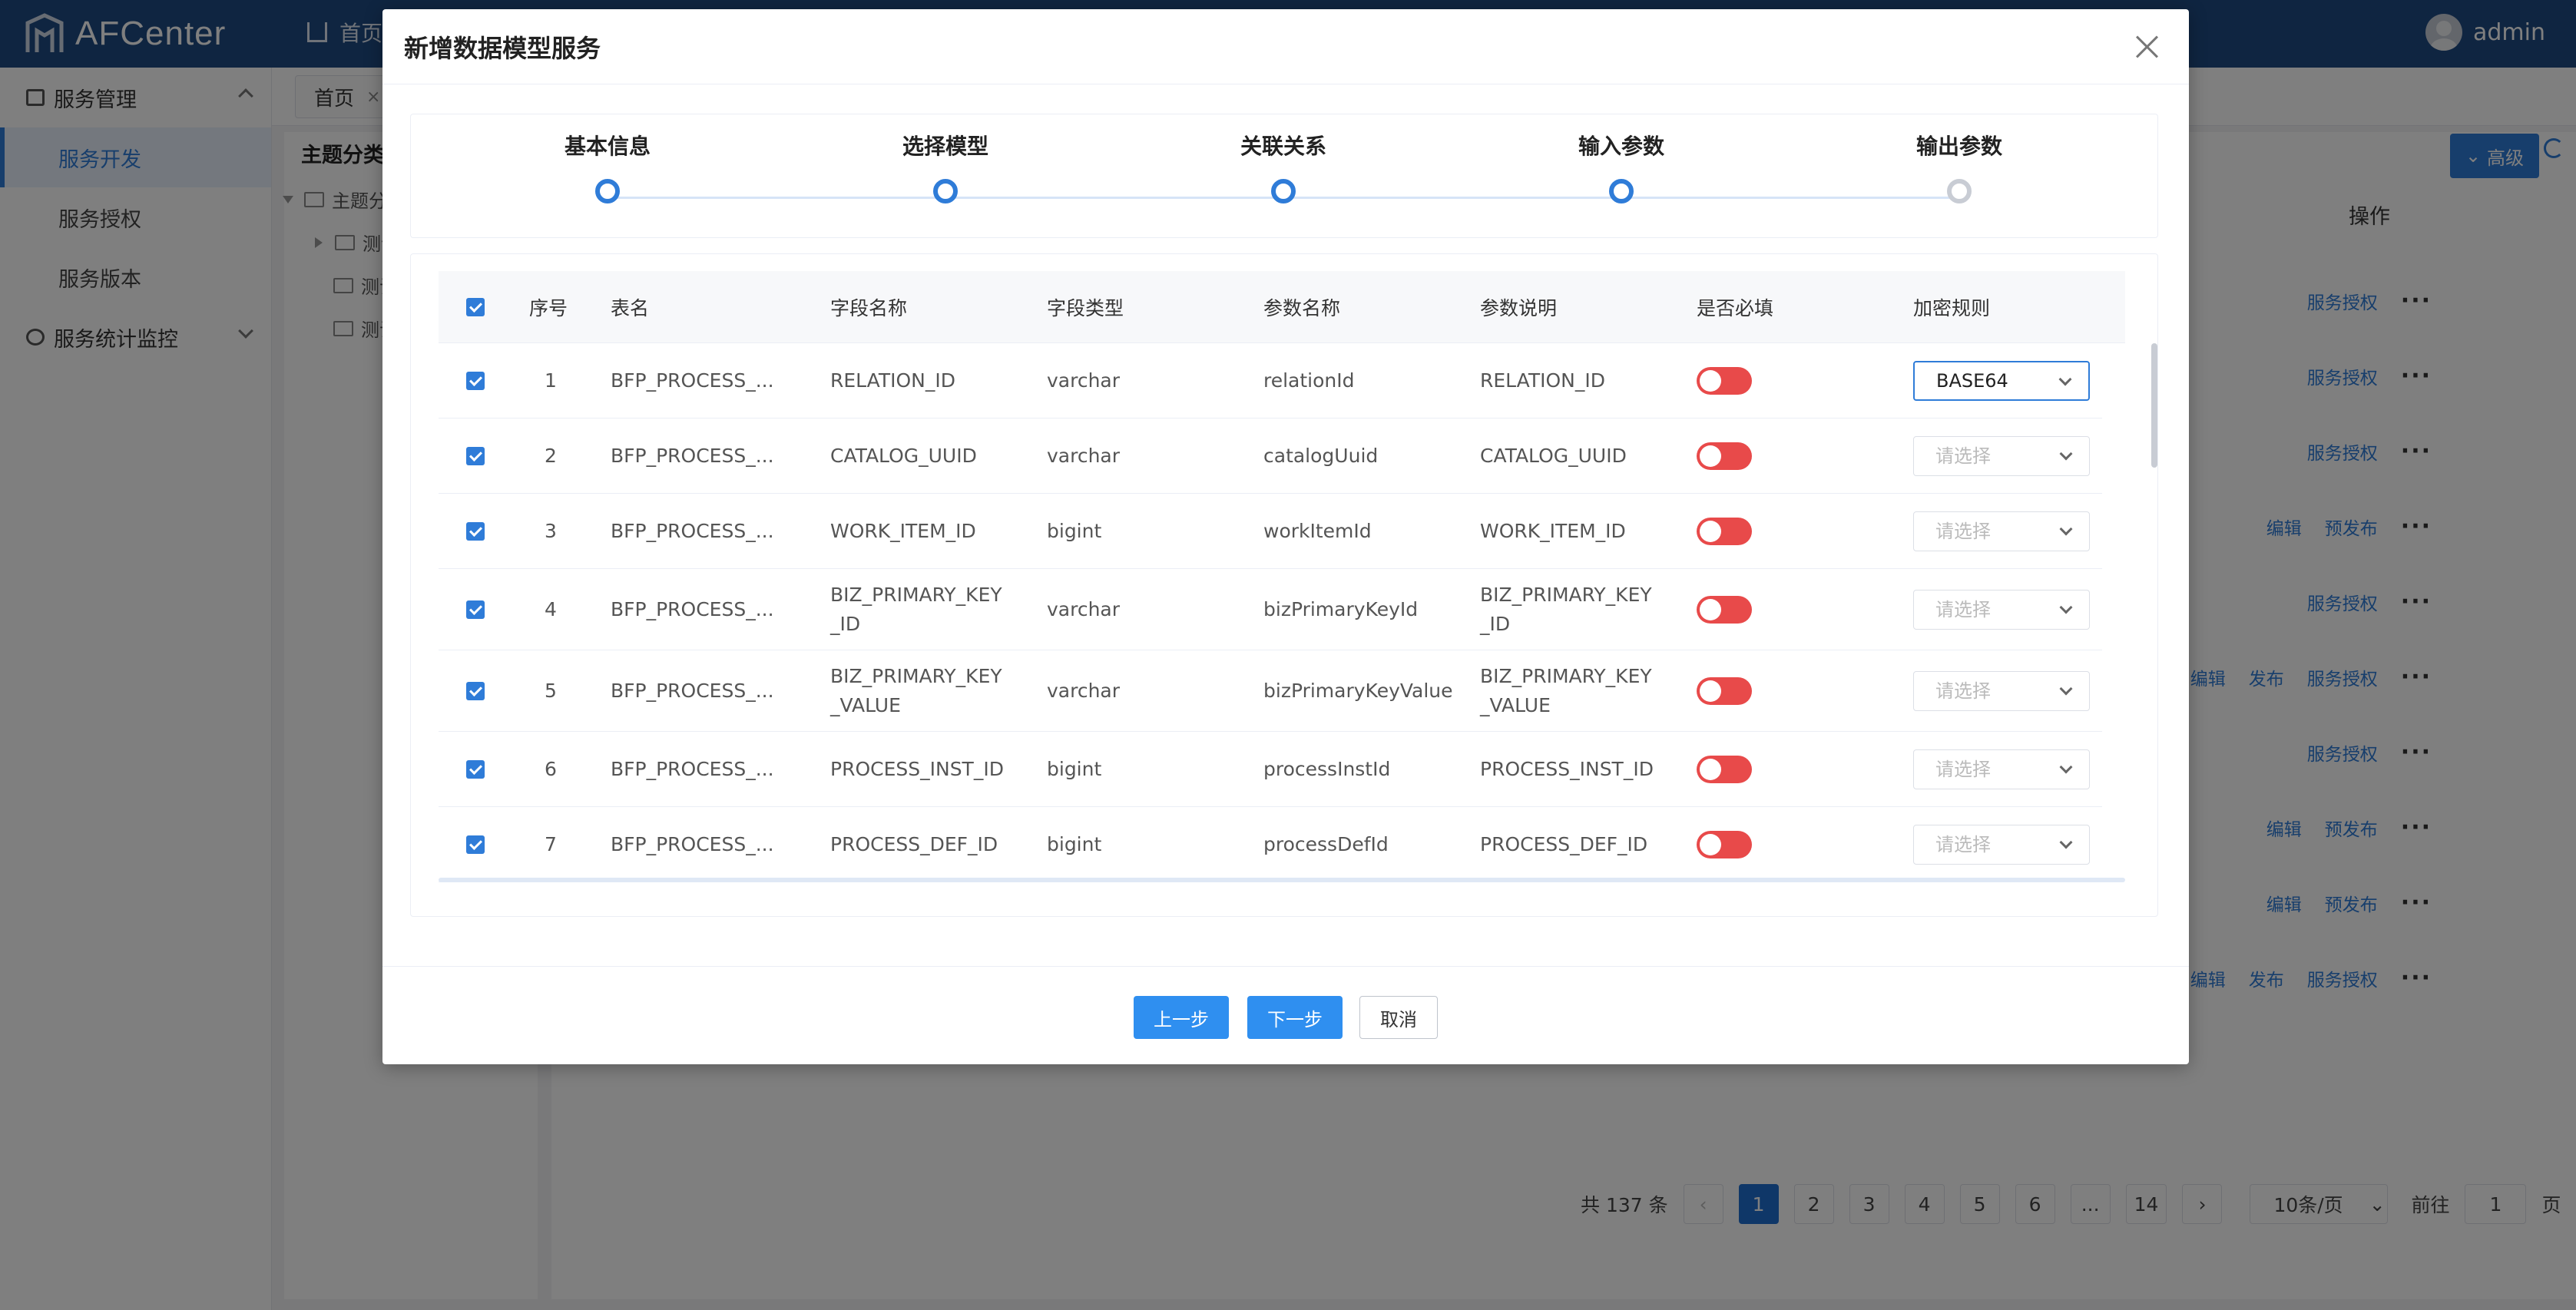 This screenshot has width=2576, height=1310. I want to click on col-header-desc: 参数说明, so click(1519, 308).